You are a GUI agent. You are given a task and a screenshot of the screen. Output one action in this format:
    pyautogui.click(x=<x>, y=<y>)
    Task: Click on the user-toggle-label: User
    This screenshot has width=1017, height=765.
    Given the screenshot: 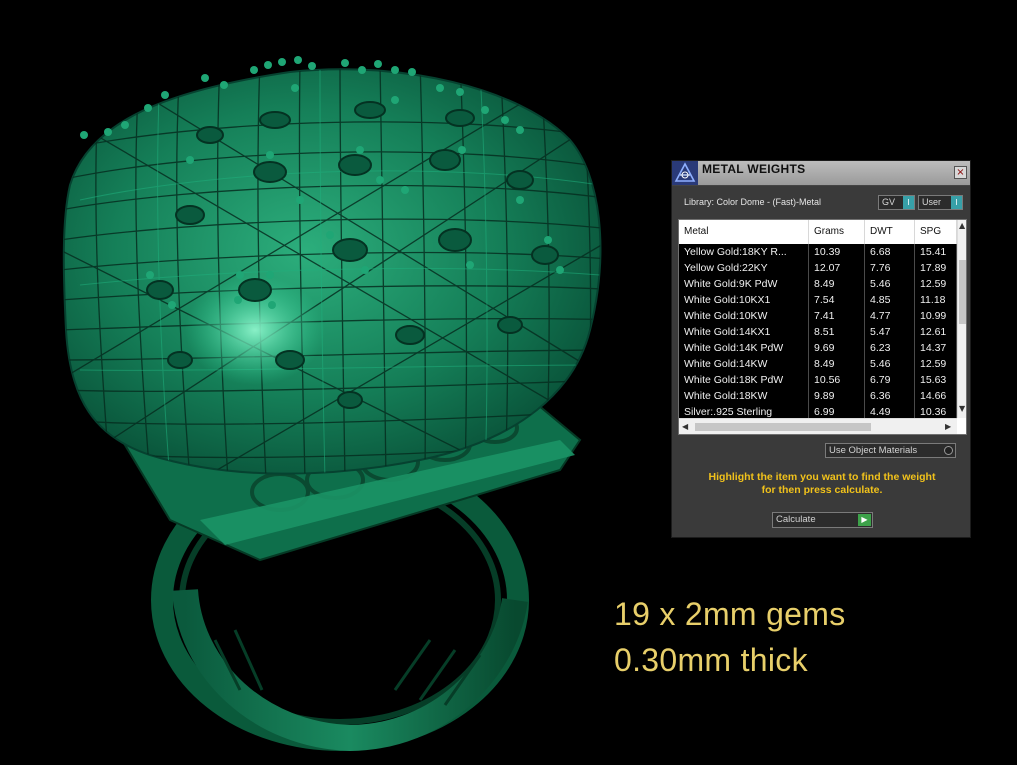 What is the action you would take?
    pyautogui.click(x=932, y=202)
    